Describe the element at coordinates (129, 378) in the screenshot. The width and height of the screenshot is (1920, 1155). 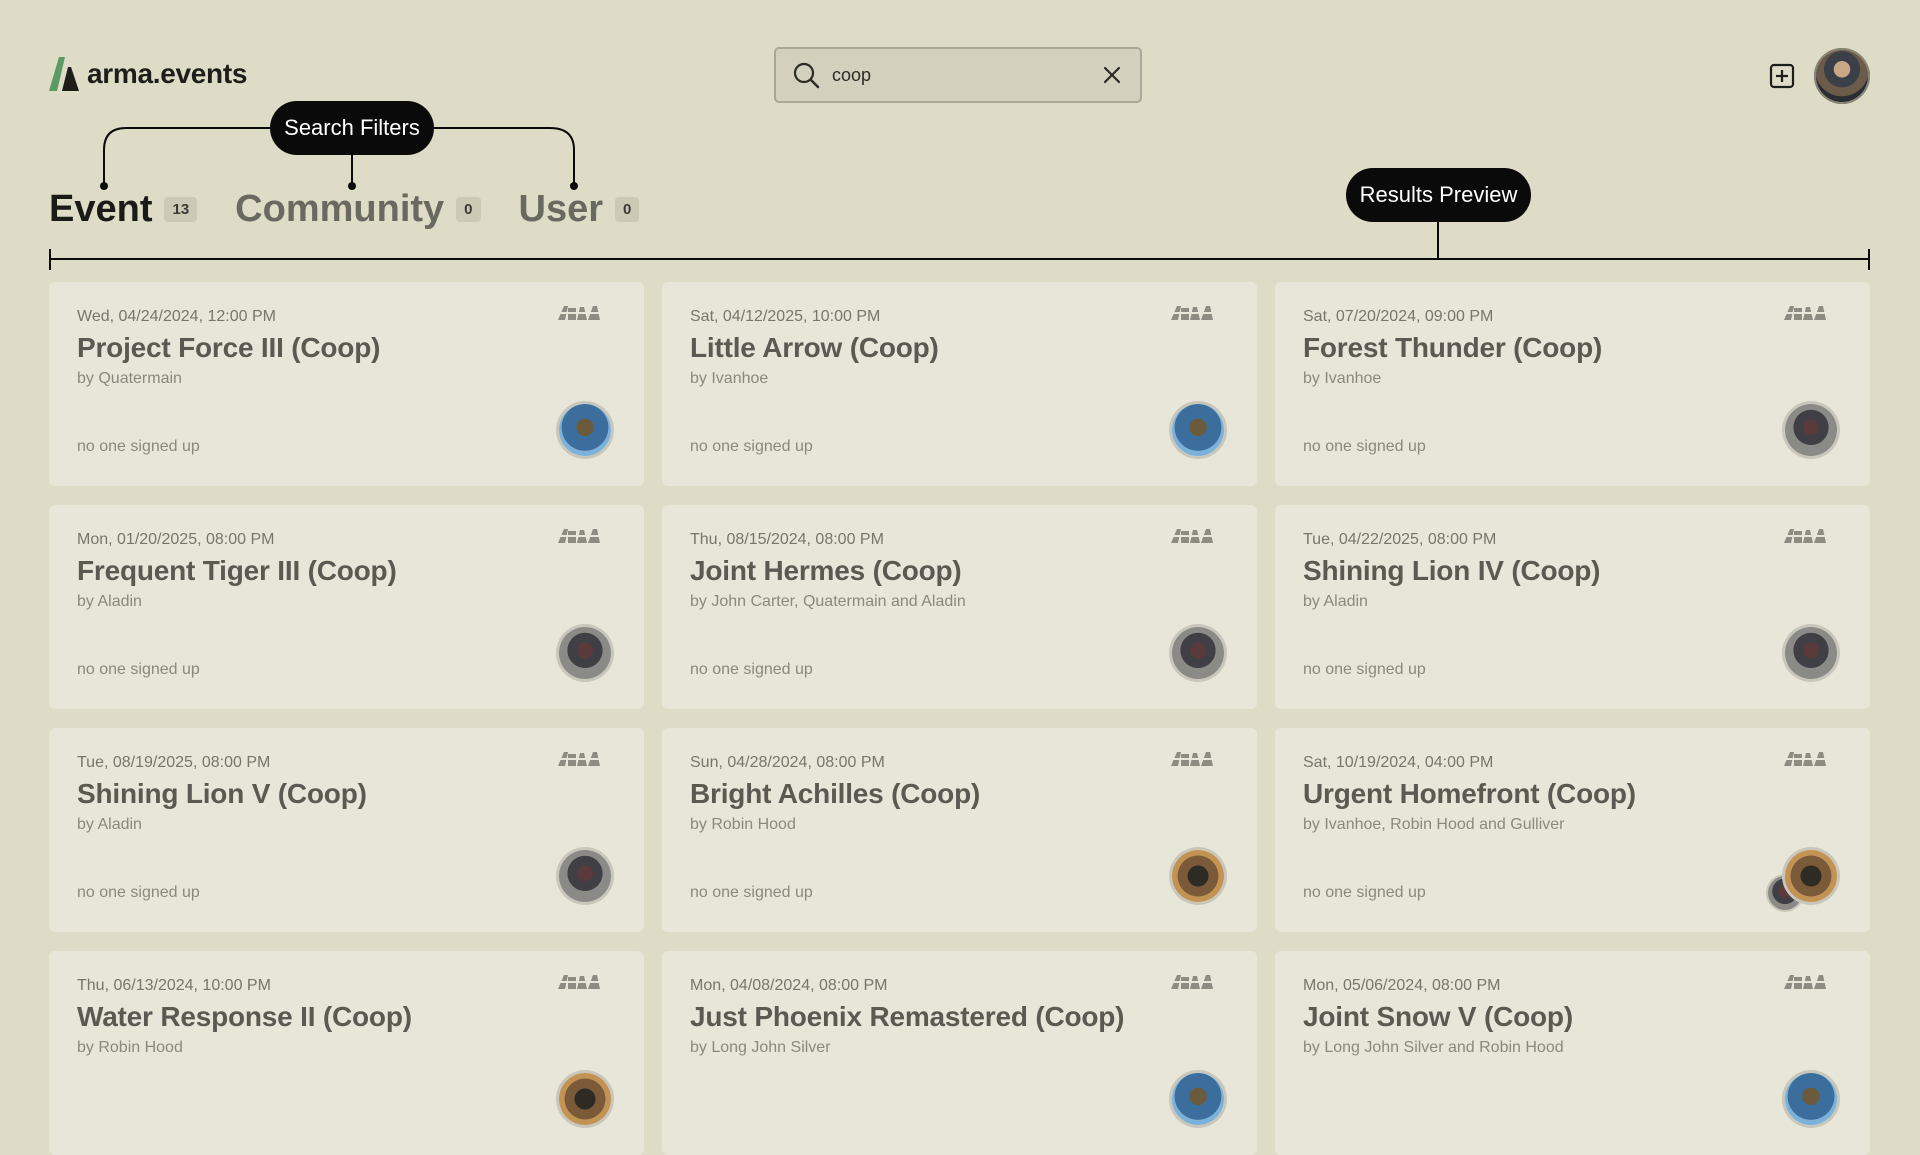
I see `event-organizers: by Quatermain` at that location.